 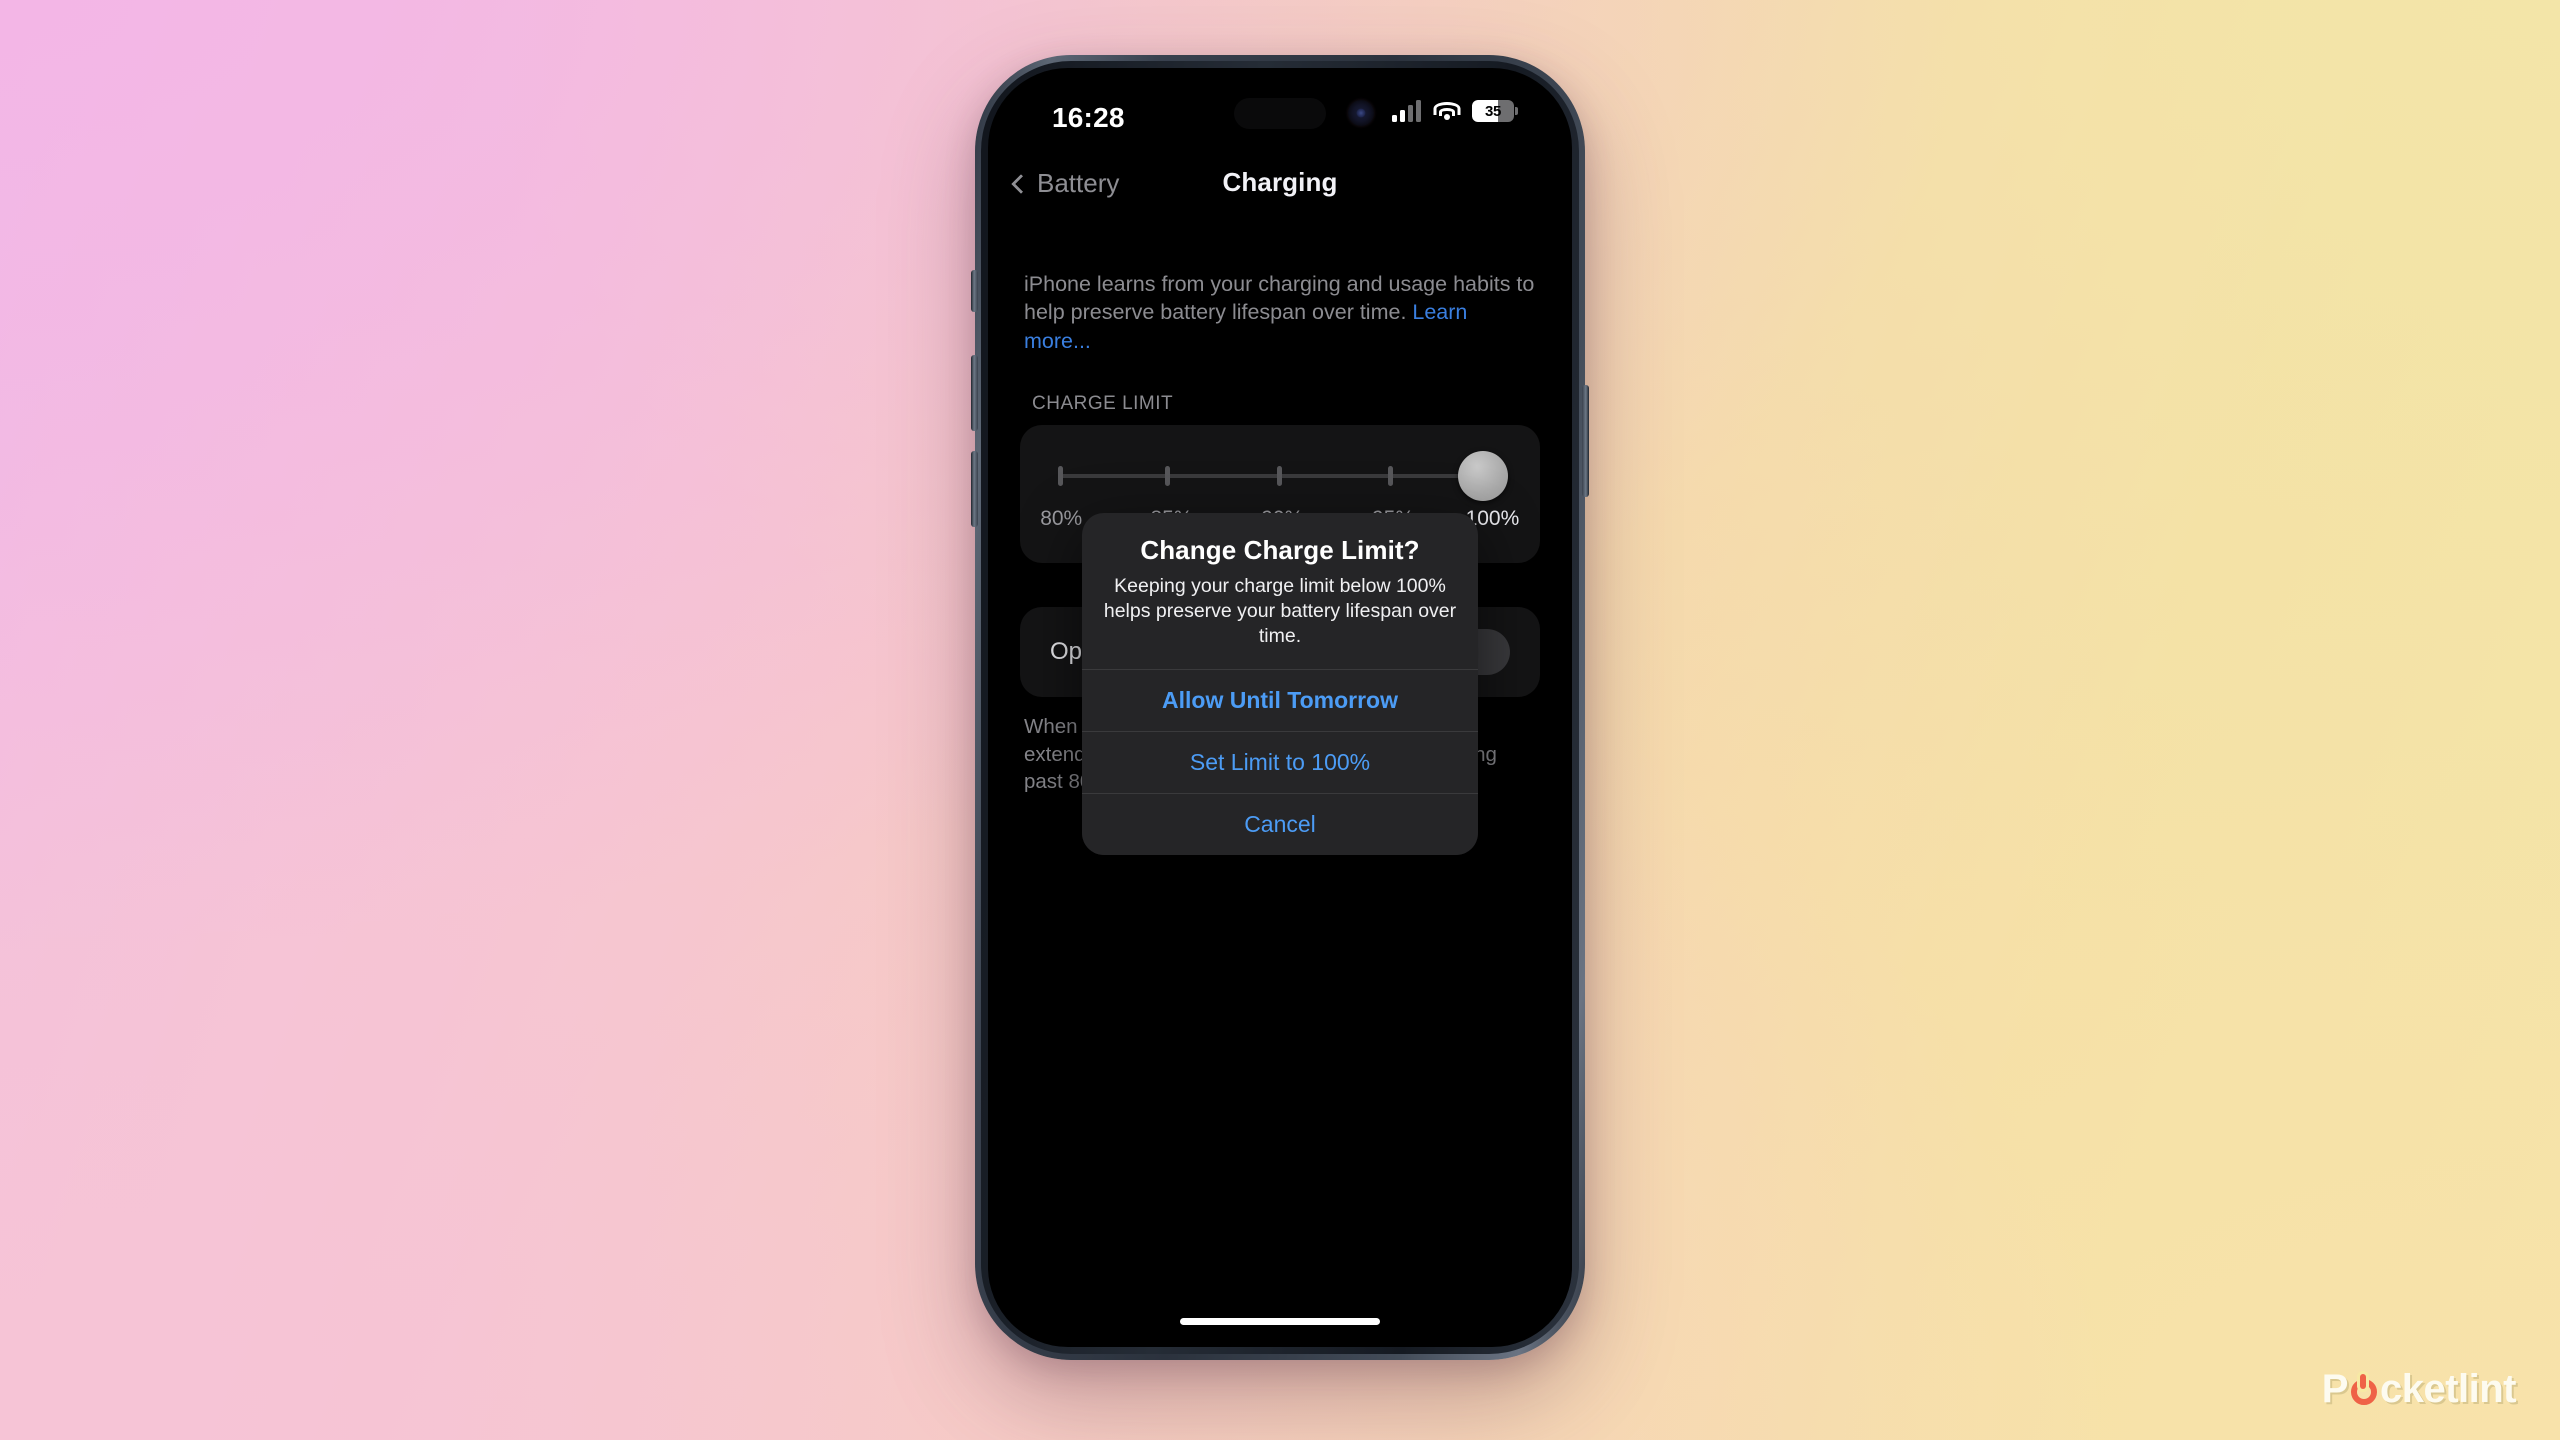 What do you see at coordinates (1280, 761) in the screenshot?
I see `set-limit-to-100-button: Set Limit to 100%` at bounding box center [1280, 761].